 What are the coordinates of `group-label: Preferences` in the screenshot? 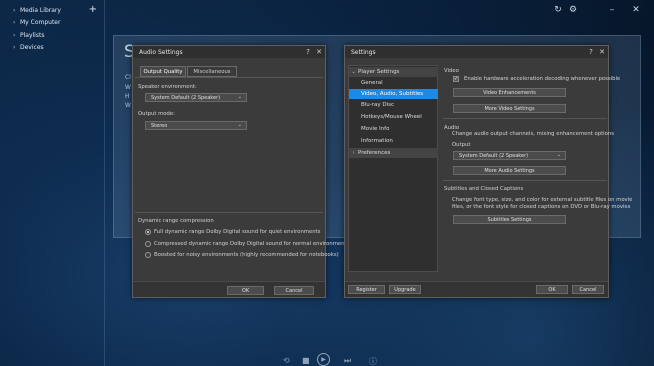 It's located at (374, 153).